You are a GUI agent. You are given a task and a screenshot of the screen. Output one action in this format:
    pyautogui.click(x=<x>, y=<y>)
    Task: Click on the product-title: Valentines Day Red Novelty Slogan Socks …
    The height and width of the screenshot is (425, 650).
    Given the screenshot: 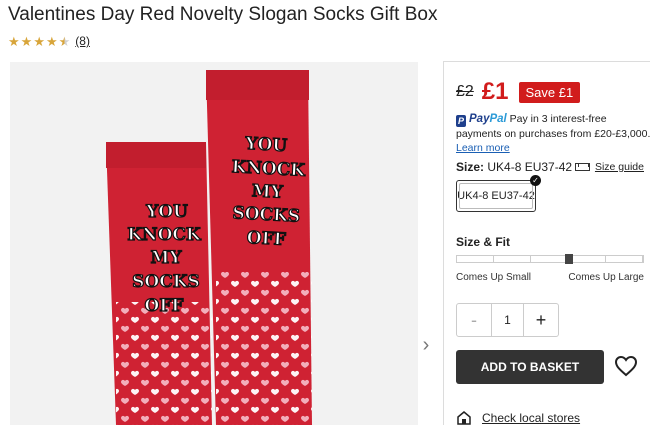 What is the action you would take?
    pyautogui.click(x=223, y=14)
    